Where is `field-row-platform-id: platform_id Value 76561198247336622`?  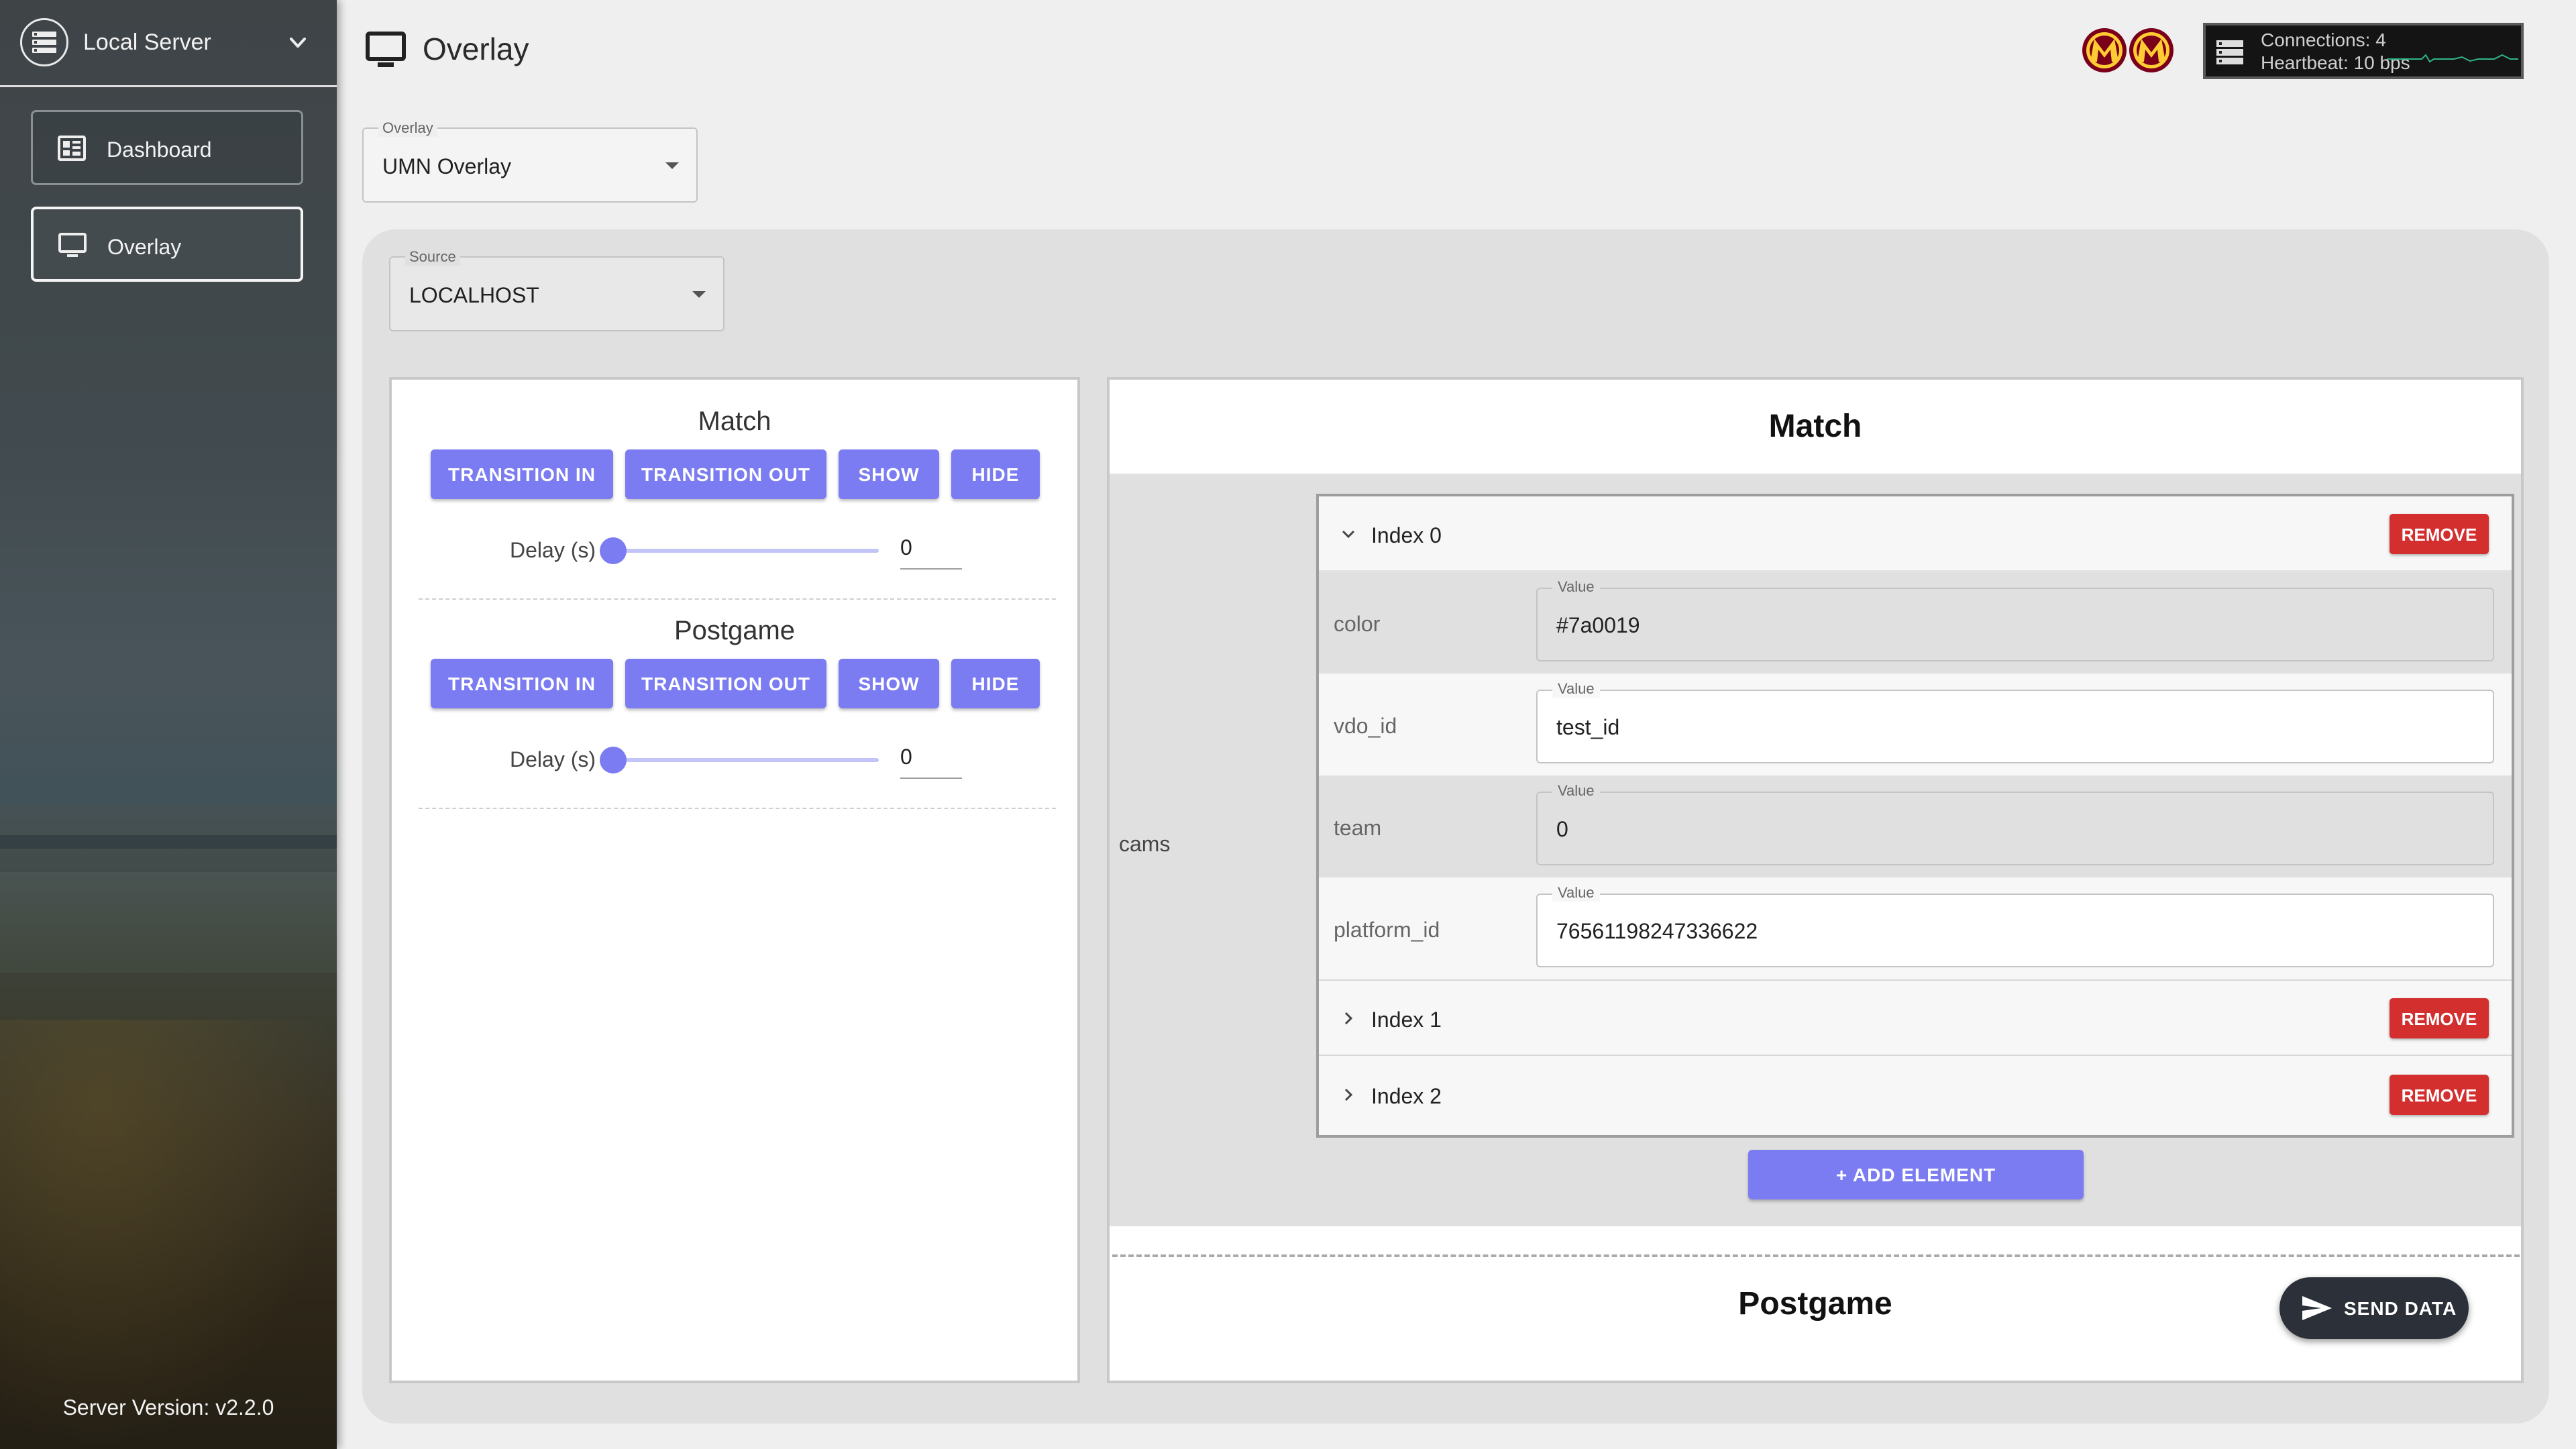
field-row-platform-id: platform_id Value 76561198247336622 is located at coordinates (1915, 929).